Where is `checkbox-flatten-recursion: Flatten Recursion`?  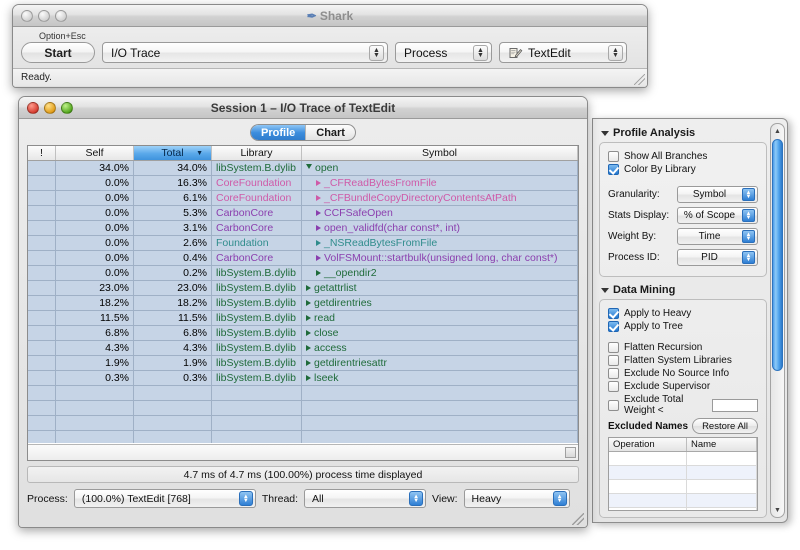
checkbox-flatten-recursion: Flatten Recursion is located at coordinates (683, 347).